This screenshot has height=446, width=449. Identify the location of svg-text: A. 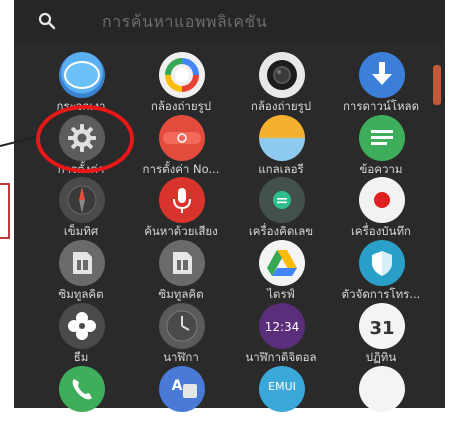
(177, 386).